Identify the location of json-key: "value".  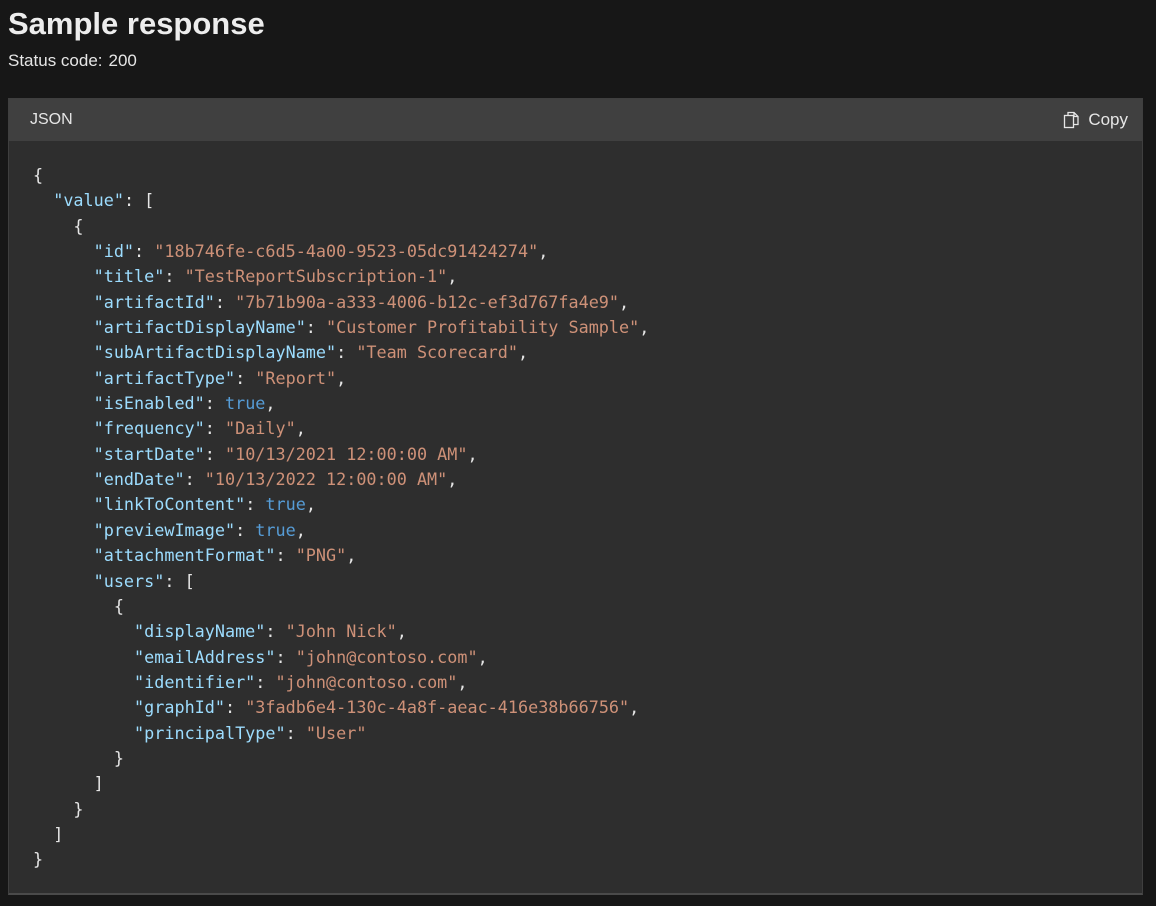
(88, 200).